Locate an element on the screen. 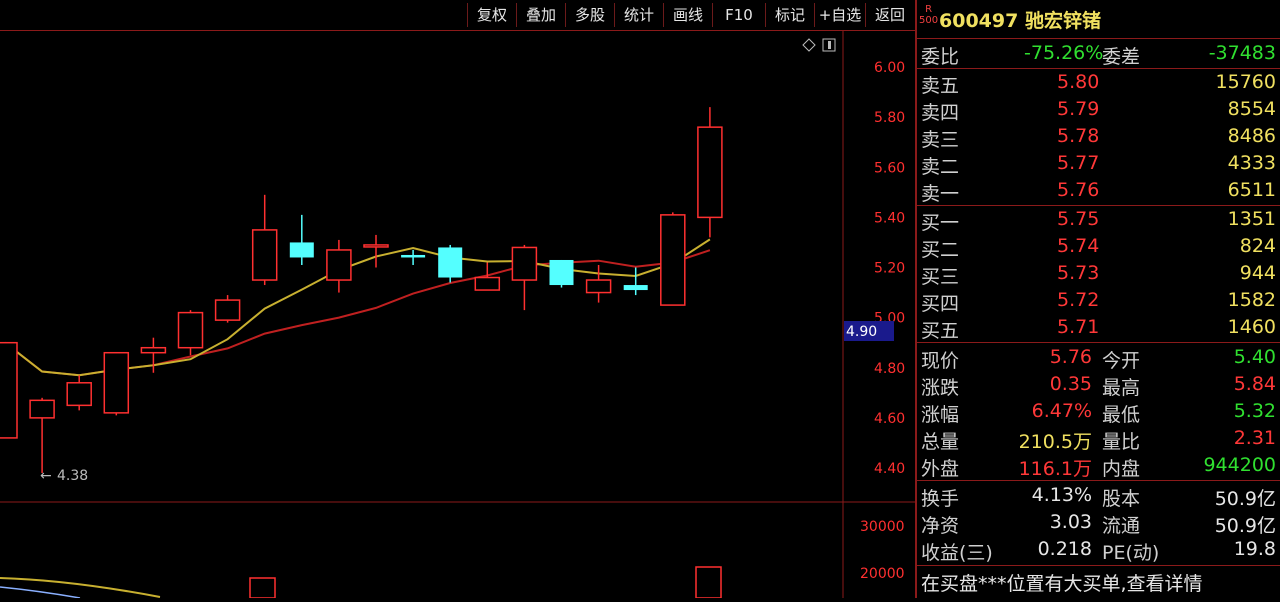 This screenshot has width=1280, height=602. overlay-button: 叠加 is located at coordinates (540, 15).